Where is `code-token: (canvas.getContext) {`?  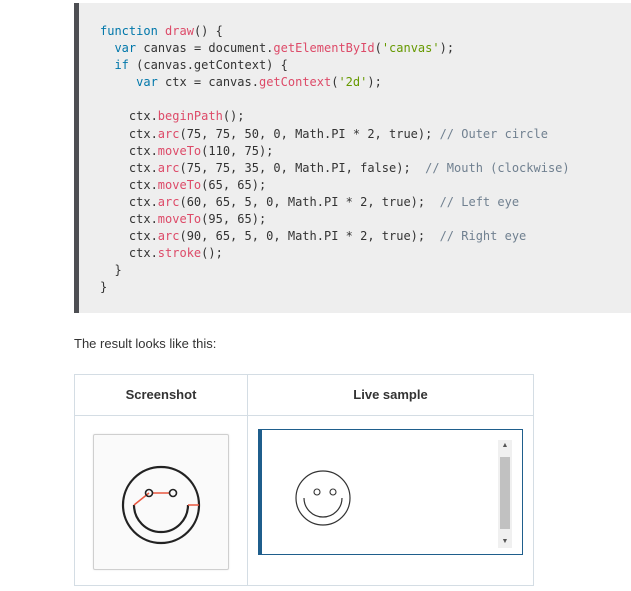 code-token: (canvas.getContext) { is located at coordinates (208, 65).